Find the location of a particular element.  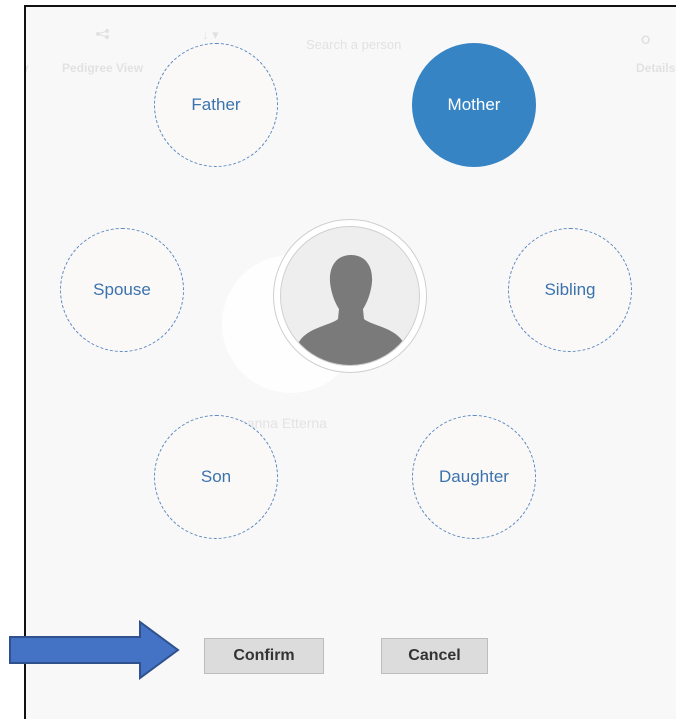

relation-daughter: Daughter is located at coordinates (474, 477).